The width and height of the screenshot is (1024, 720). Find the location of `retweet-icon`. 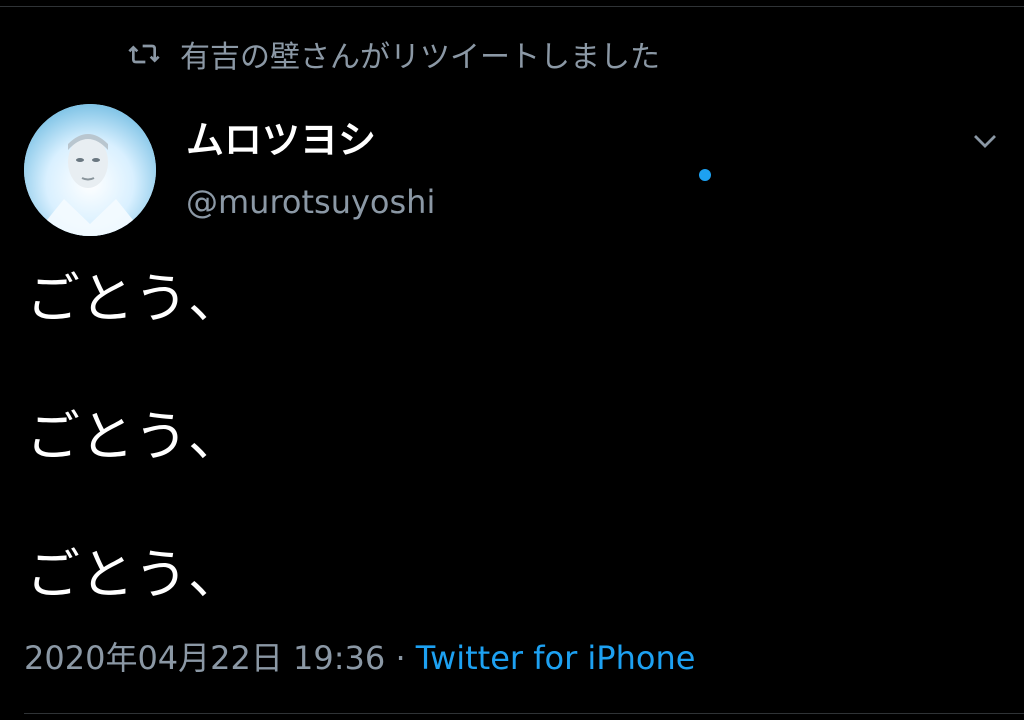

retweet-icon is located at coordinates (144, 54).